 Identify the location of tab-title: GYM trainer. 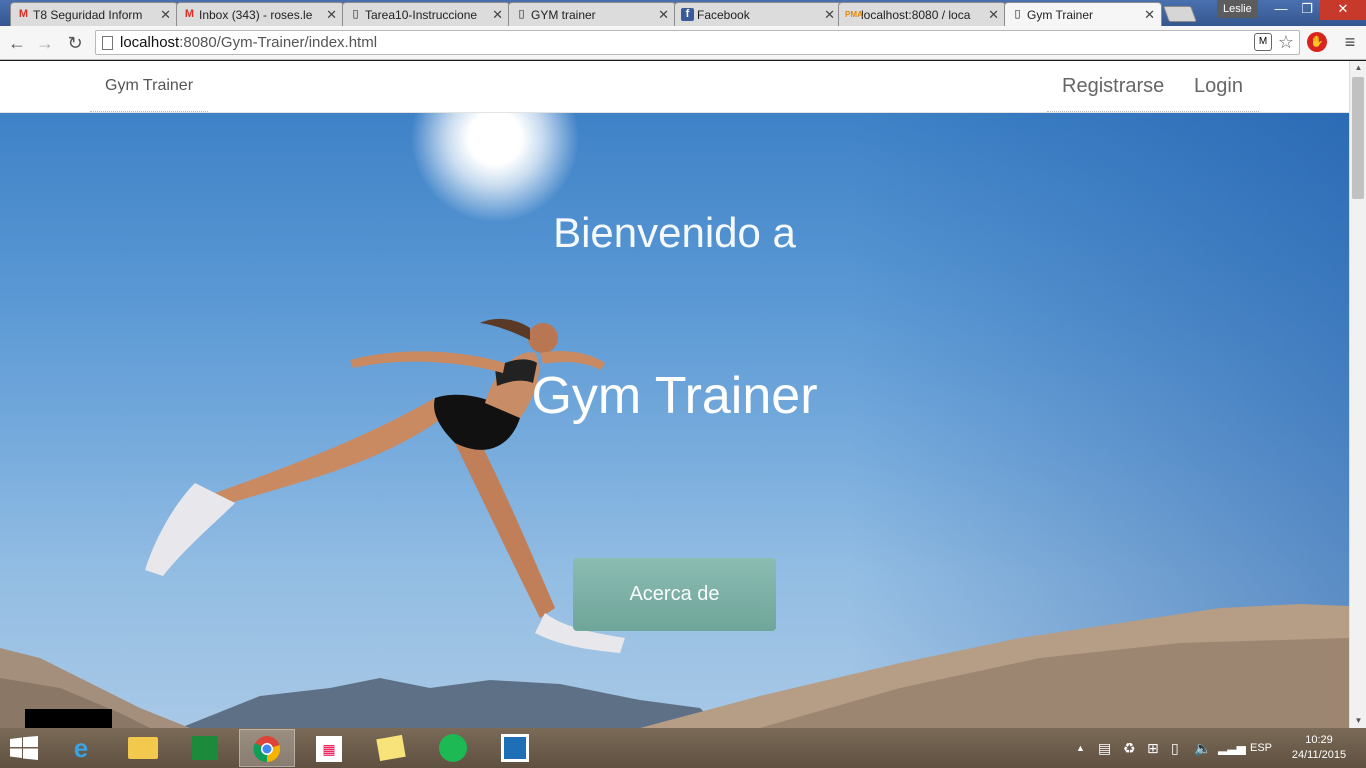
(563, 15).